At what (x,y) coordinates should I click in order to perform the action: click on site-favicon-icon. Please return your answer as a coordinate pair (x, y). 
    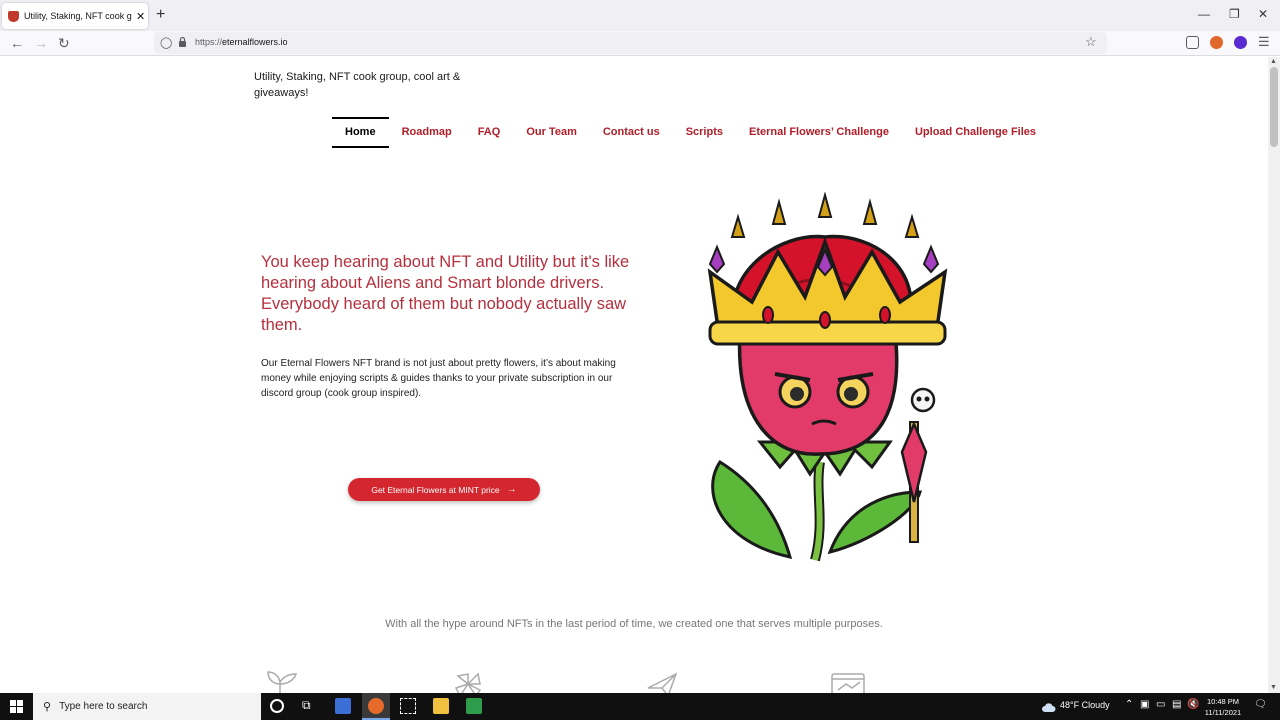
    Looking at the image, I should click on (13, 16).